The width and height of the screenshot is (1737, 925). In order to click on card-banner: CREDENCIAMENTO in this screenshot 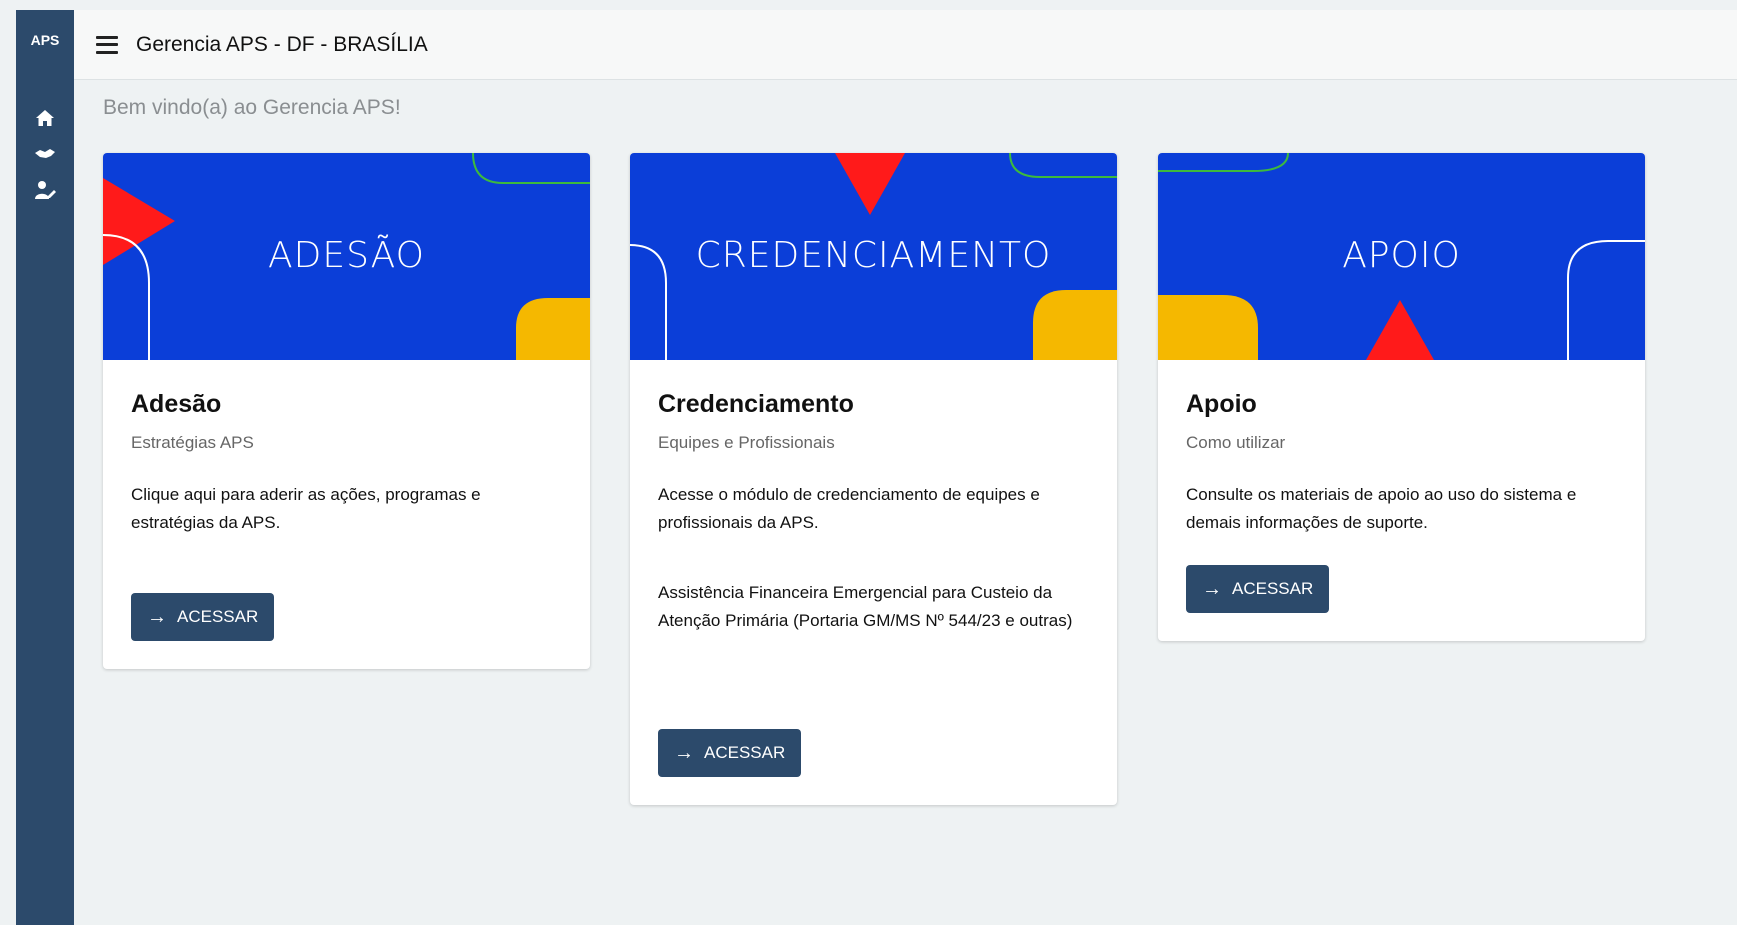, I will do `click(873, 256)`.